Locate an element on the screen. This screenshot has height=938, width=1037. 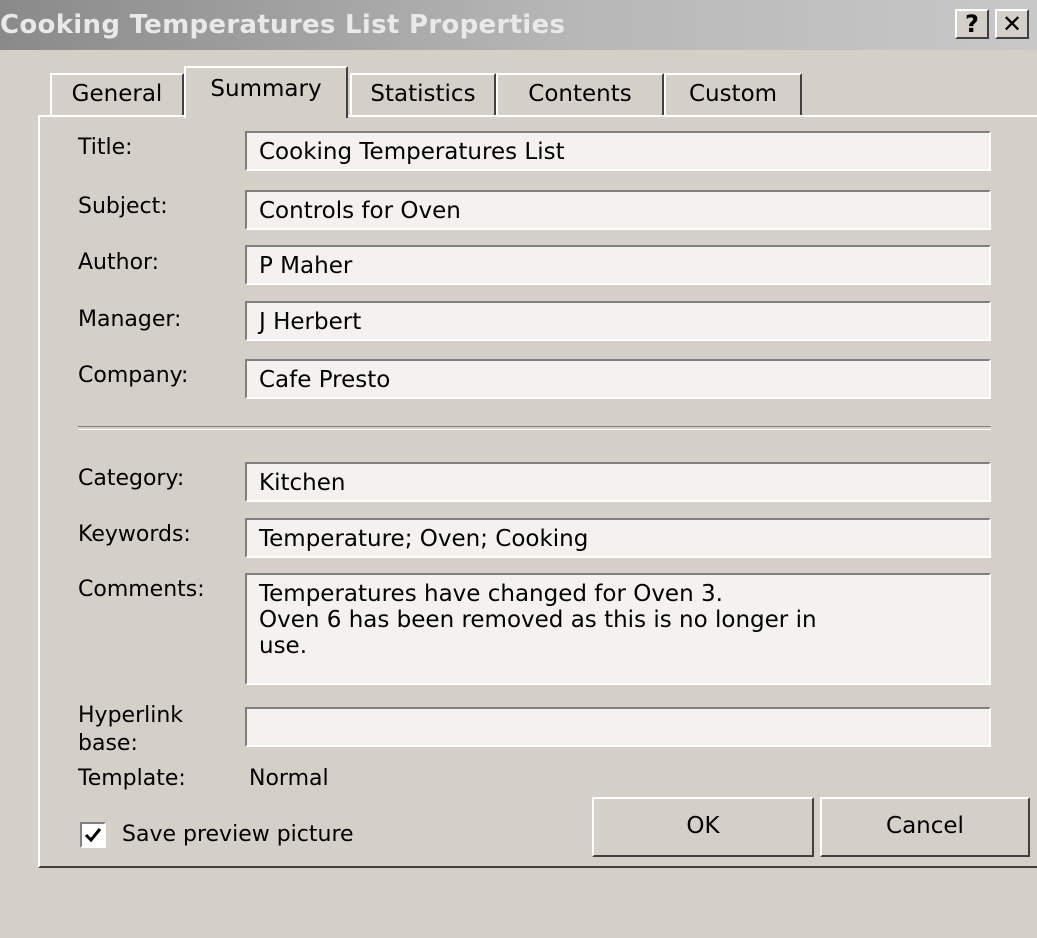
close-icon: ✕ is located at coordinates (1012, 24).